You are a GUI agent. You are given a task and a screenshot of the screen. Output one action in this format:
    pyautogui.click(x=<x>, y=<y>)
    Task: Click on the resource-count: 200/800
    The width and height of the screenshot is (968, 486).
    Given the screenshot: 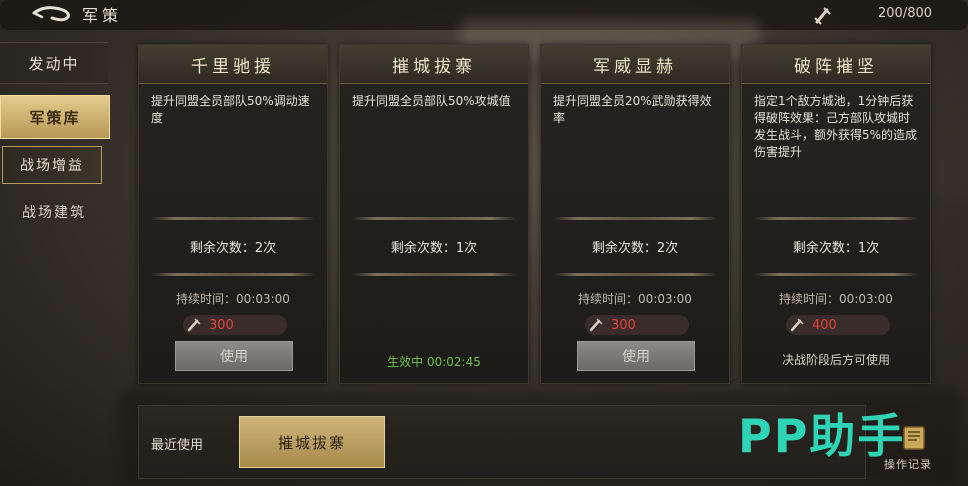 What is the action you would take?
    pyautogui.click(x=905, y=13)
    